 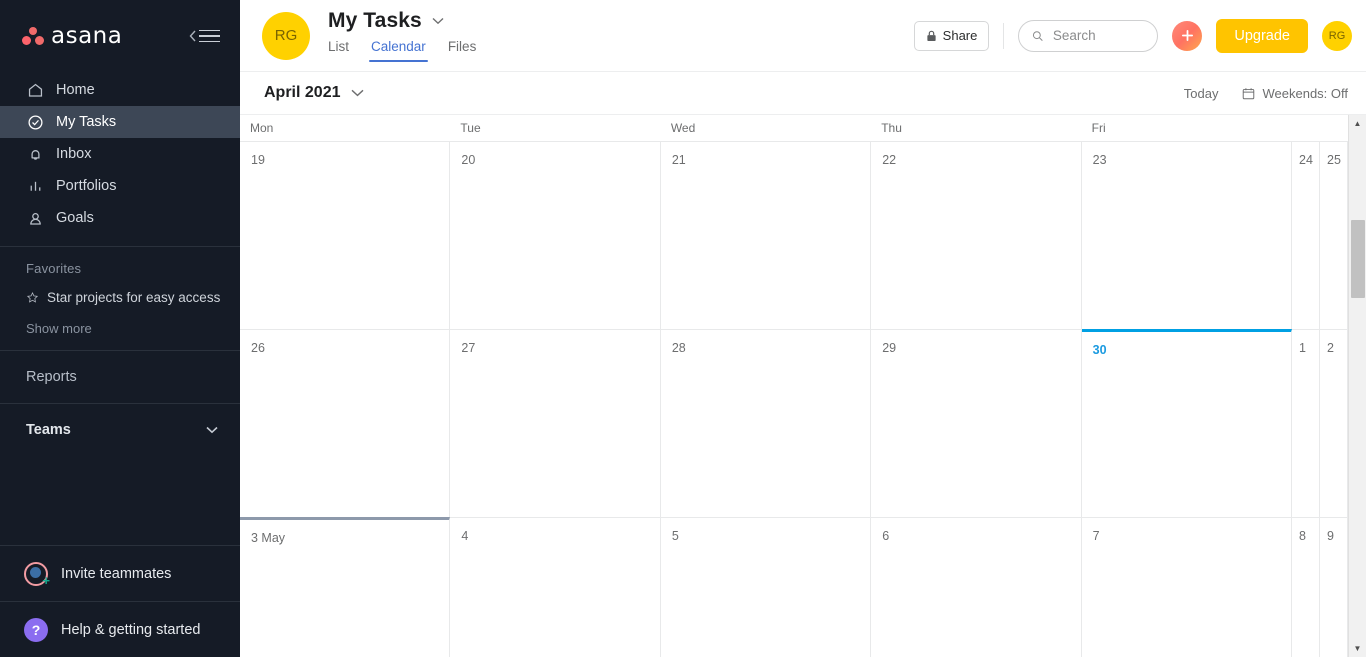 What do you see at coordinates (1306, 423) in the screenshot?
I see `calendar-day-cell-weekend: 1` at bounding box center [1306, 423].